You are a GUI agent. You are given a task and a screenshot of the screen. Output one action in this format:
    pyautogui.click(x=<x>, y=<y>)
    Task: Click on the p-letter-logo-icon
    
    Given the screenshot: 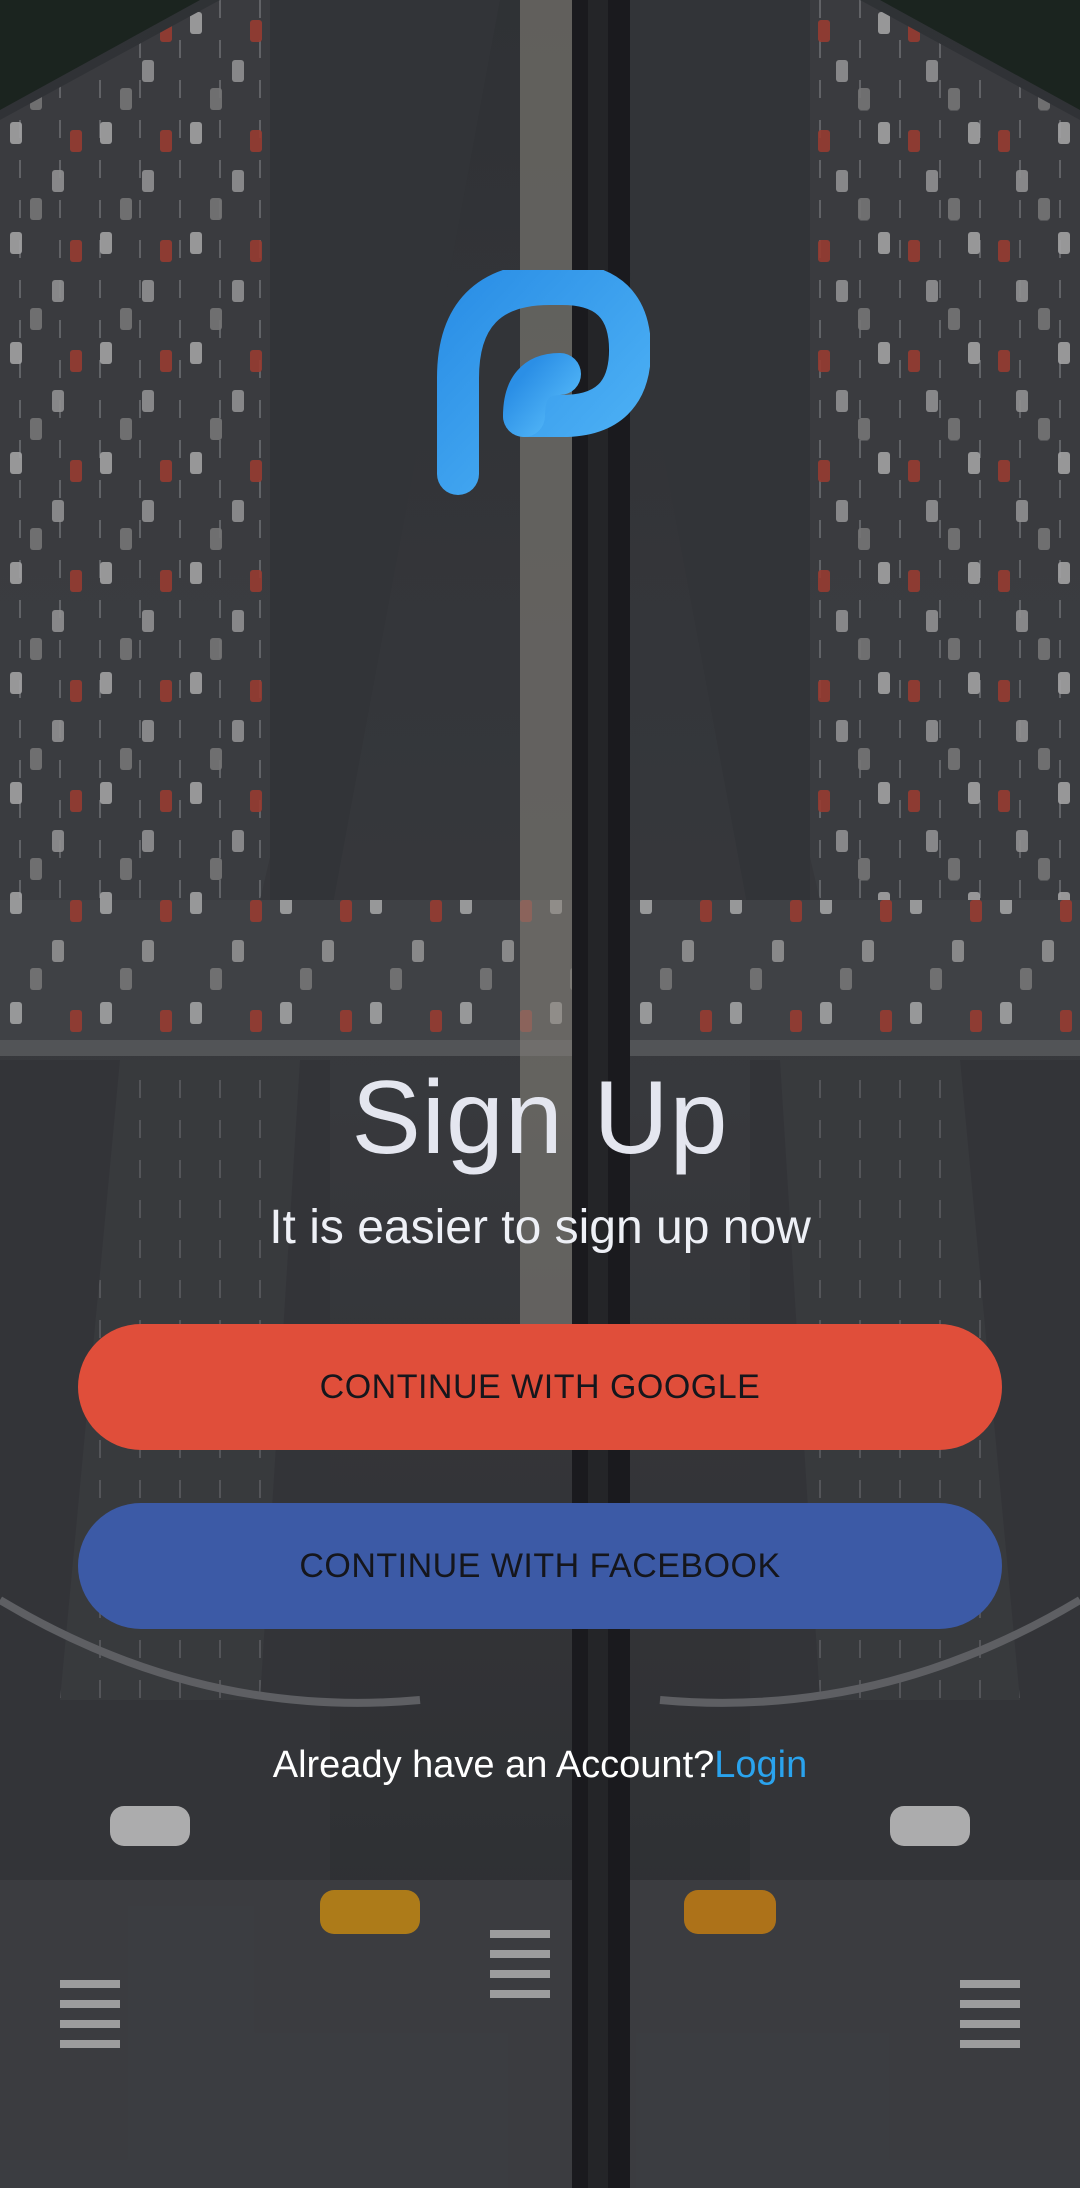 What is the action you would take?
    pyautogui.click(x=540, y=386)
    